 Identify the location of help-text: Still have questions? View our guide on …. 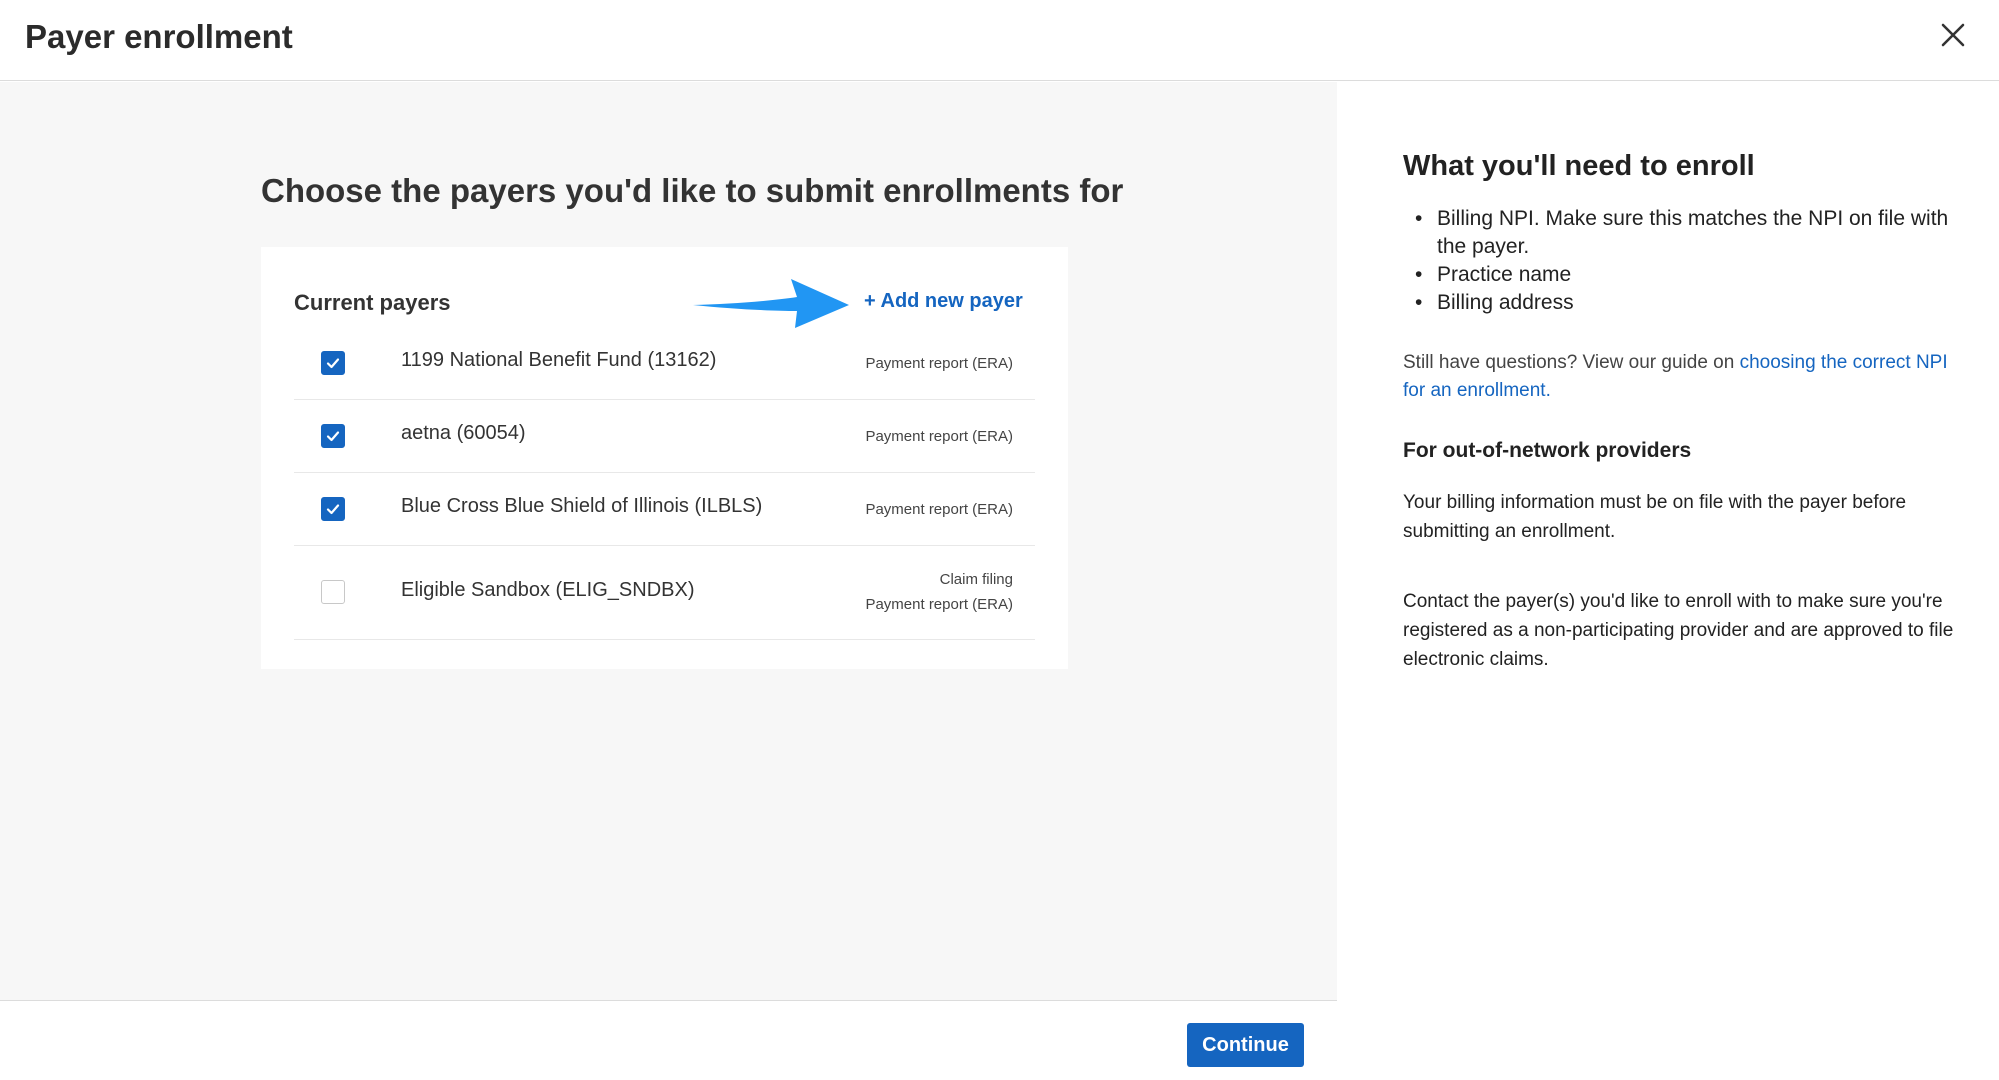
(1683, 377).